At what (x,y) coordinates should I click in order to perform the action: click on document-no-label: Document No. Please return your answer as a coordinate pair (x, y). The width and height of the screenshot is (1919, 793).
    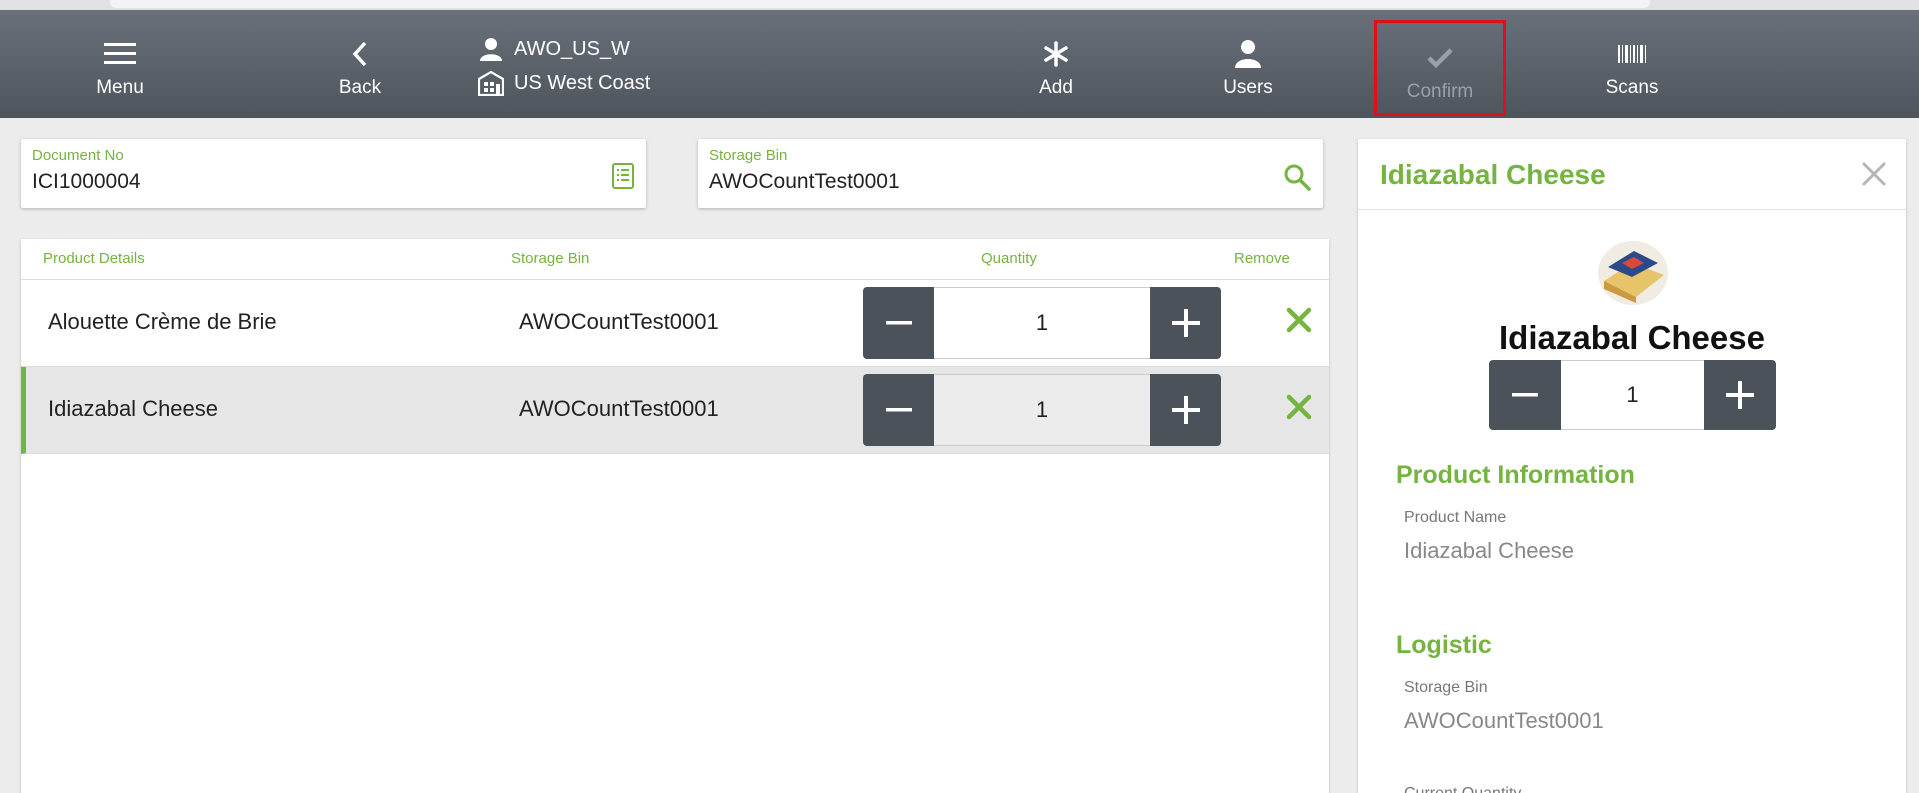
    Looking at the image, I should click on (78, 155).